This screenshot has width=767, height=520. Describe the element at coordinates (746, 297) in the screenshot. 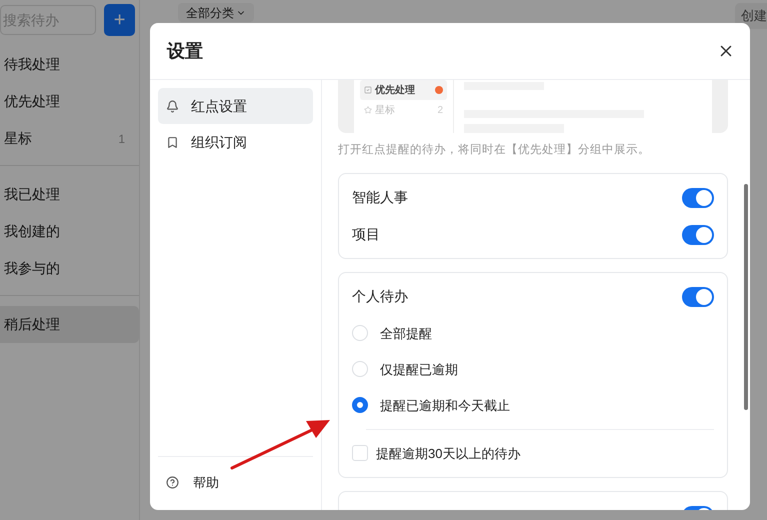

I see `scrollbar-thumb` at that location.